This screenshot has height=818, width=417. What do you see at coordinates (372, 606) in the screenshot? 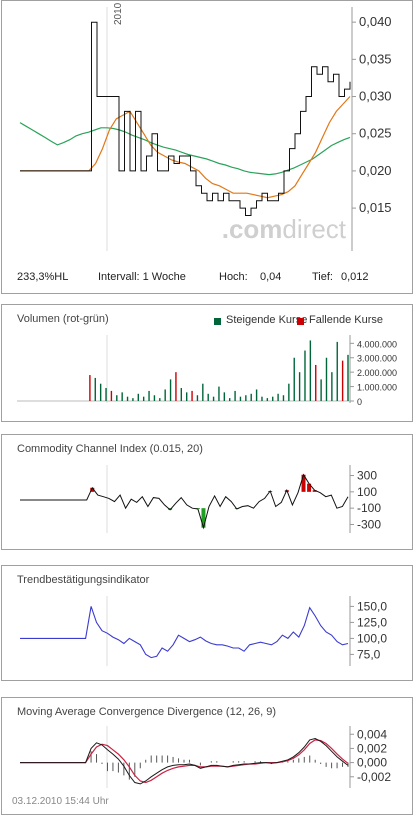
I see `y-tick-label: 150,0` at bounding box center [372, 606].